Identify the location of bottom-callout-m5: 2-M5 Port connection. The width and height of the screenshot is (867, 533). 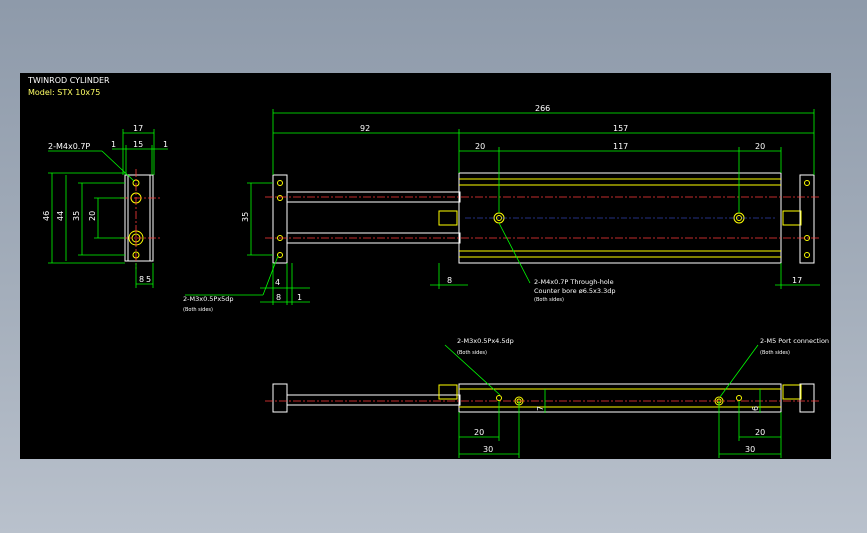
(794, 341).